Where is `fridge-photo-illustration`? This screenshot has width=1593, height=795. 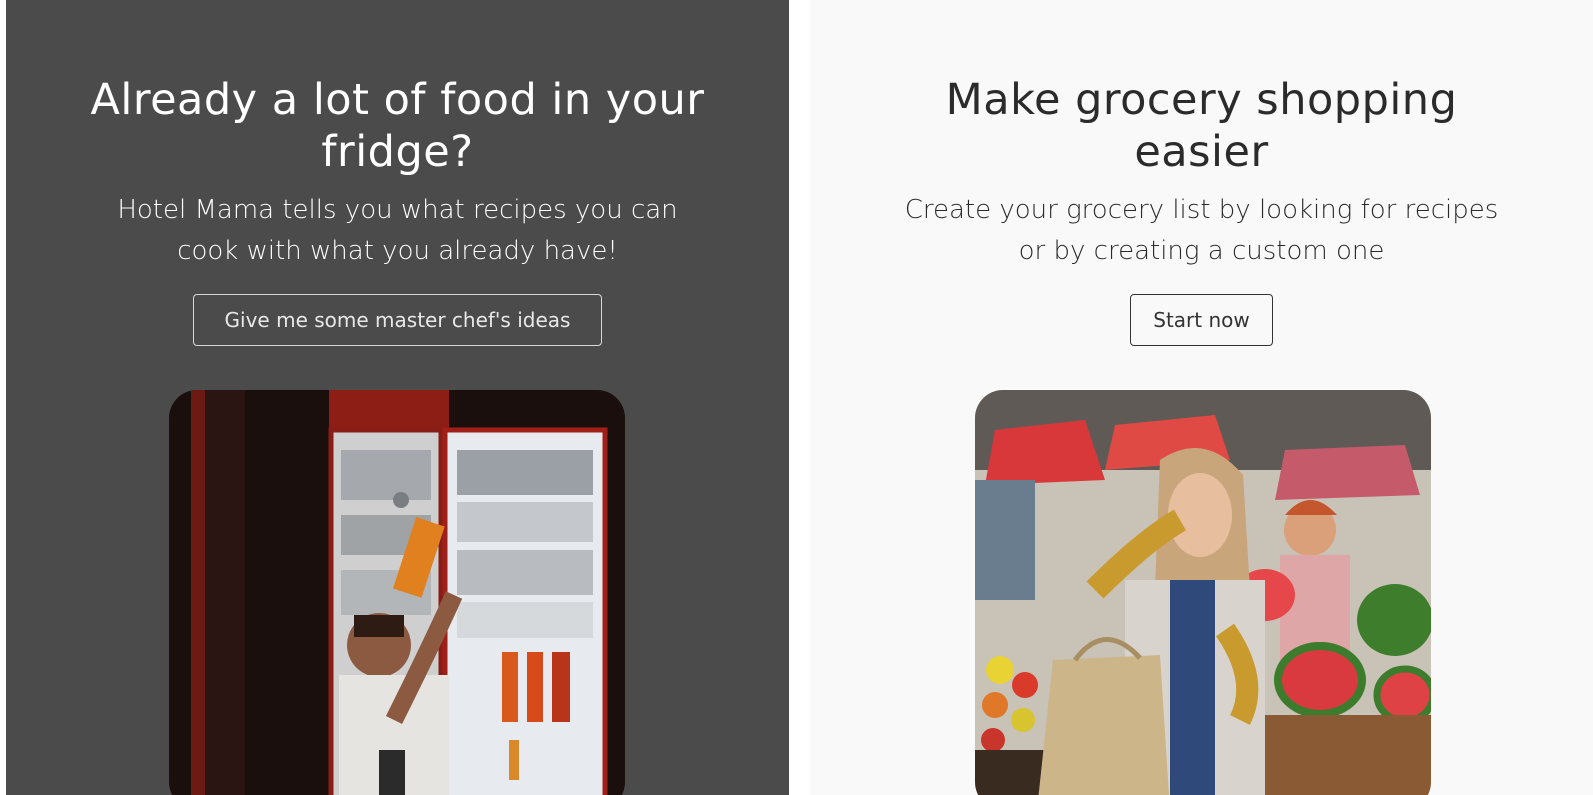 fridge-photo-illustration is located at coordinates (397, 592).